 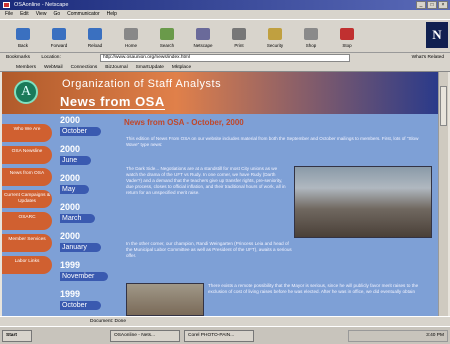 I want to click on menu-communicator: Communicator, so click(x=83, y=14).